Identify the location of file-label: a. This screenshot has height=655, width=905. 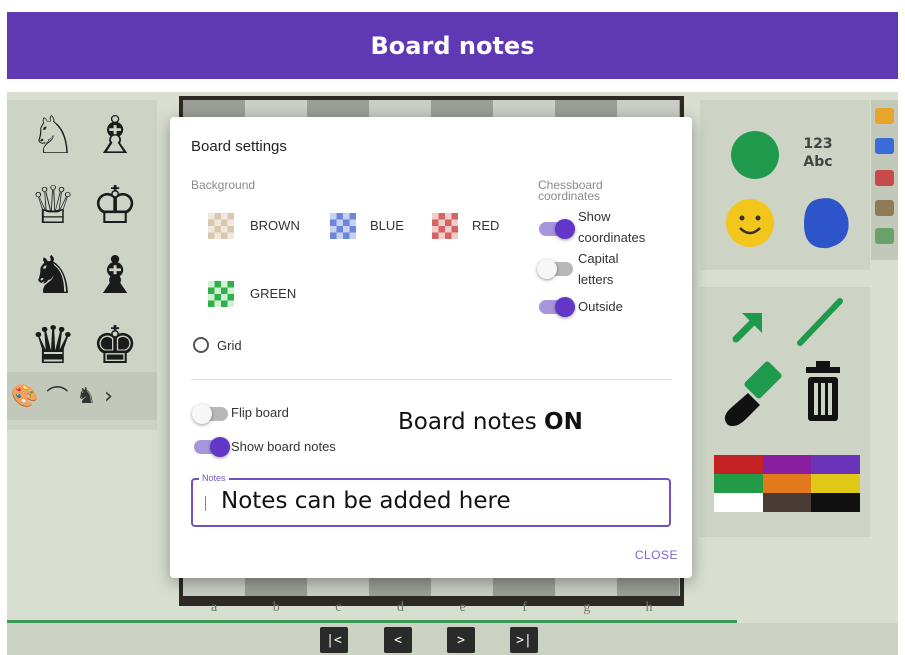
(214, 607).